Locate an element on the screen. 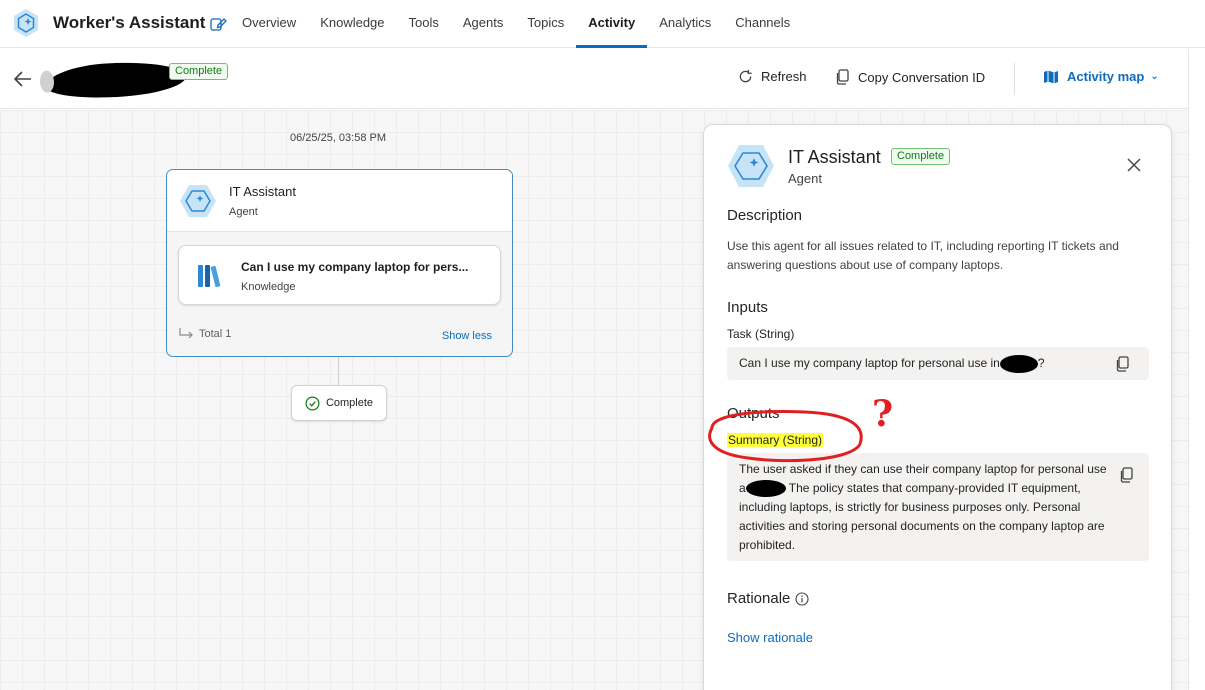  info-icon is located at coordinates (802, 598).